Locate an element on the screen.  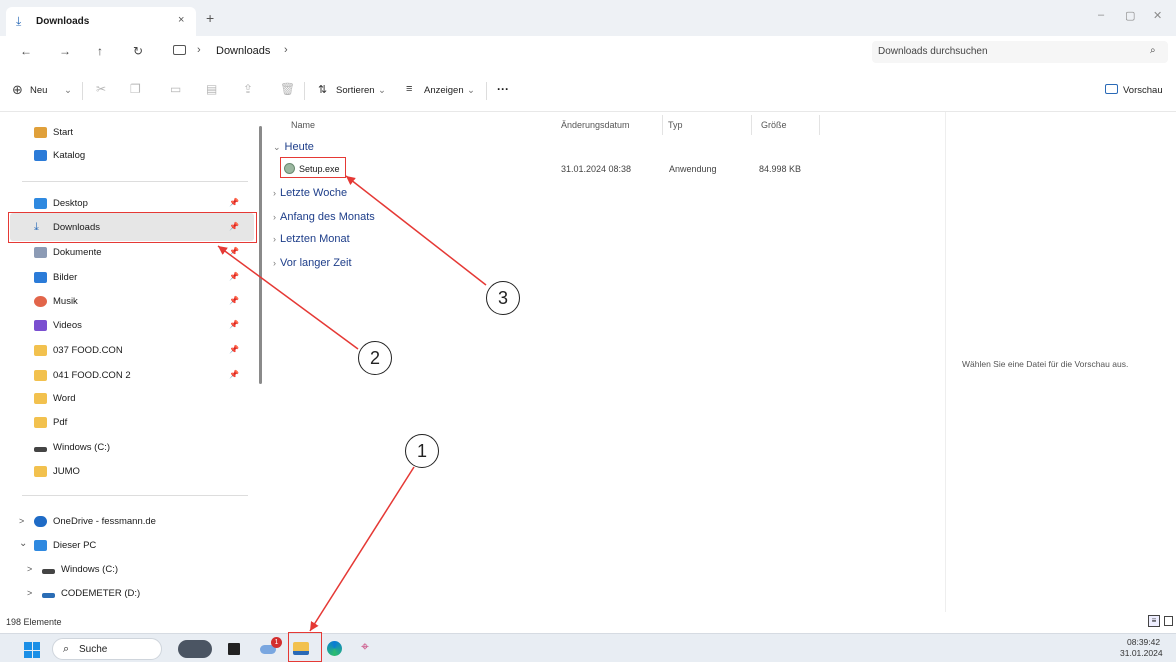
arrow-to-setup is located at coordinates (416, 230).